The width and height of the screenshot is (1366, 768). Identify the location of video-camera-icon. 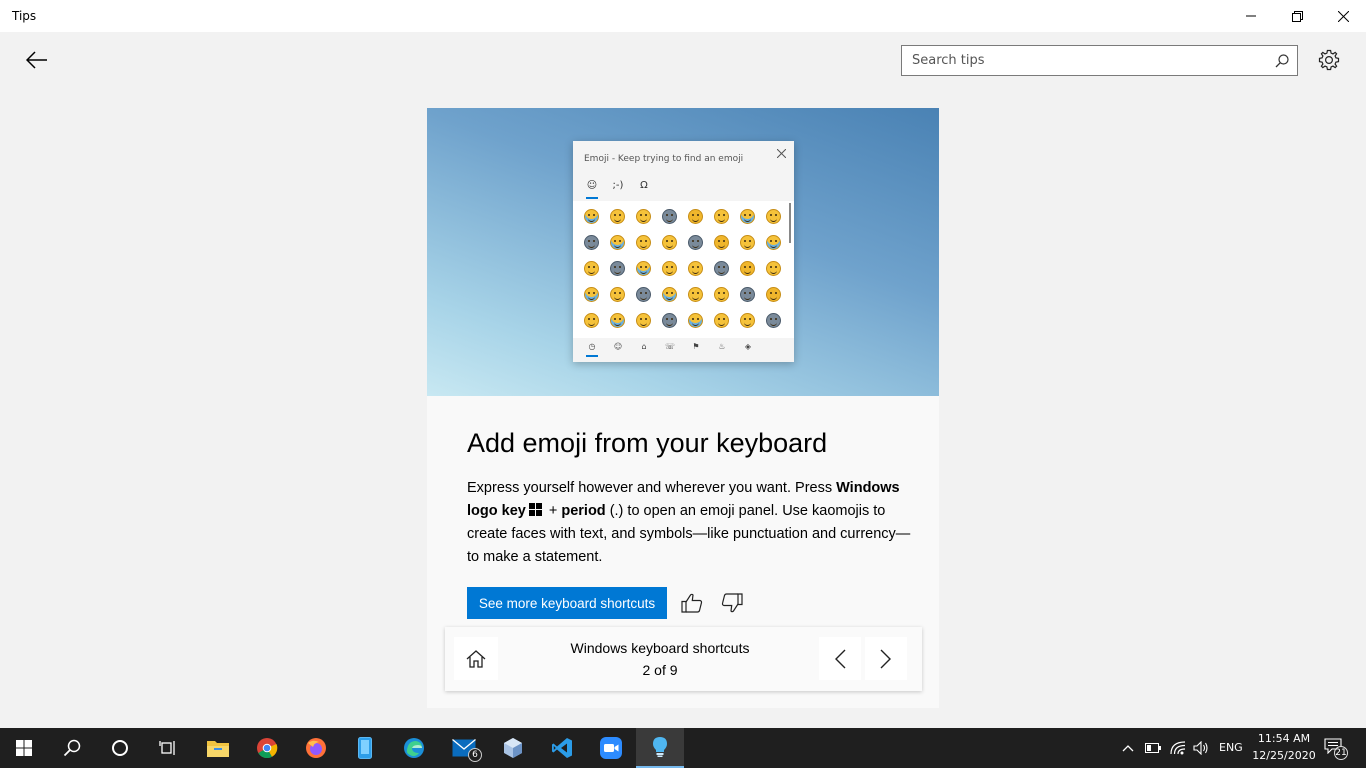
(611, 748).